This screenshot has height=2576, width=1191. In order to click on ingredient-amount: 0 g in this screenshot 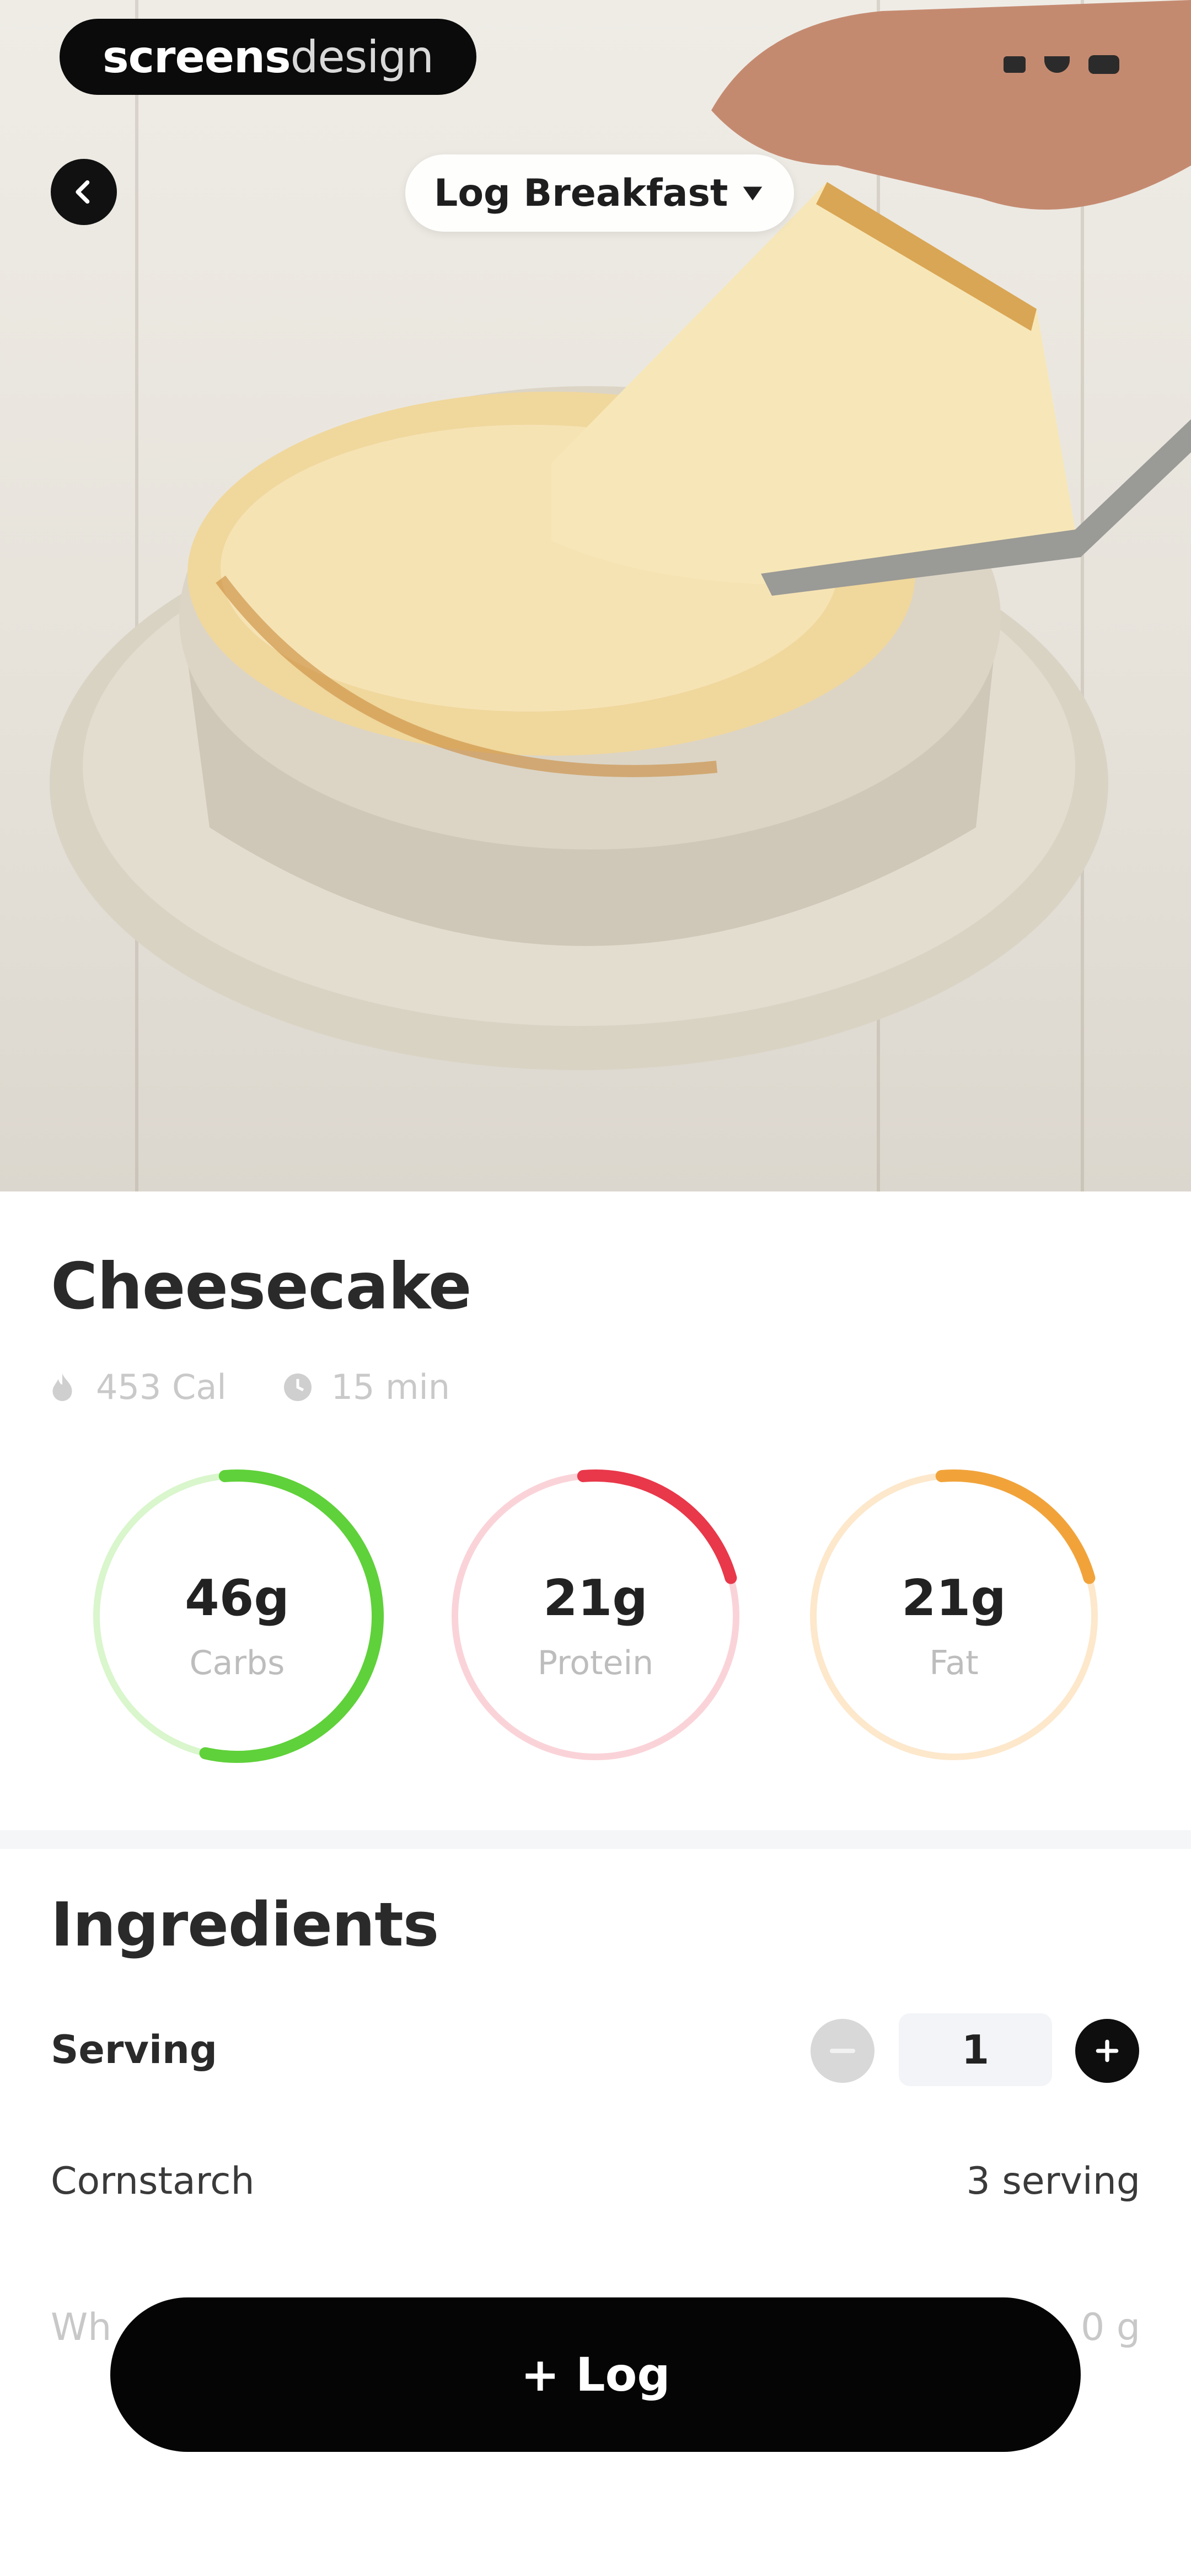, I will do `click(1110, 2327)`.